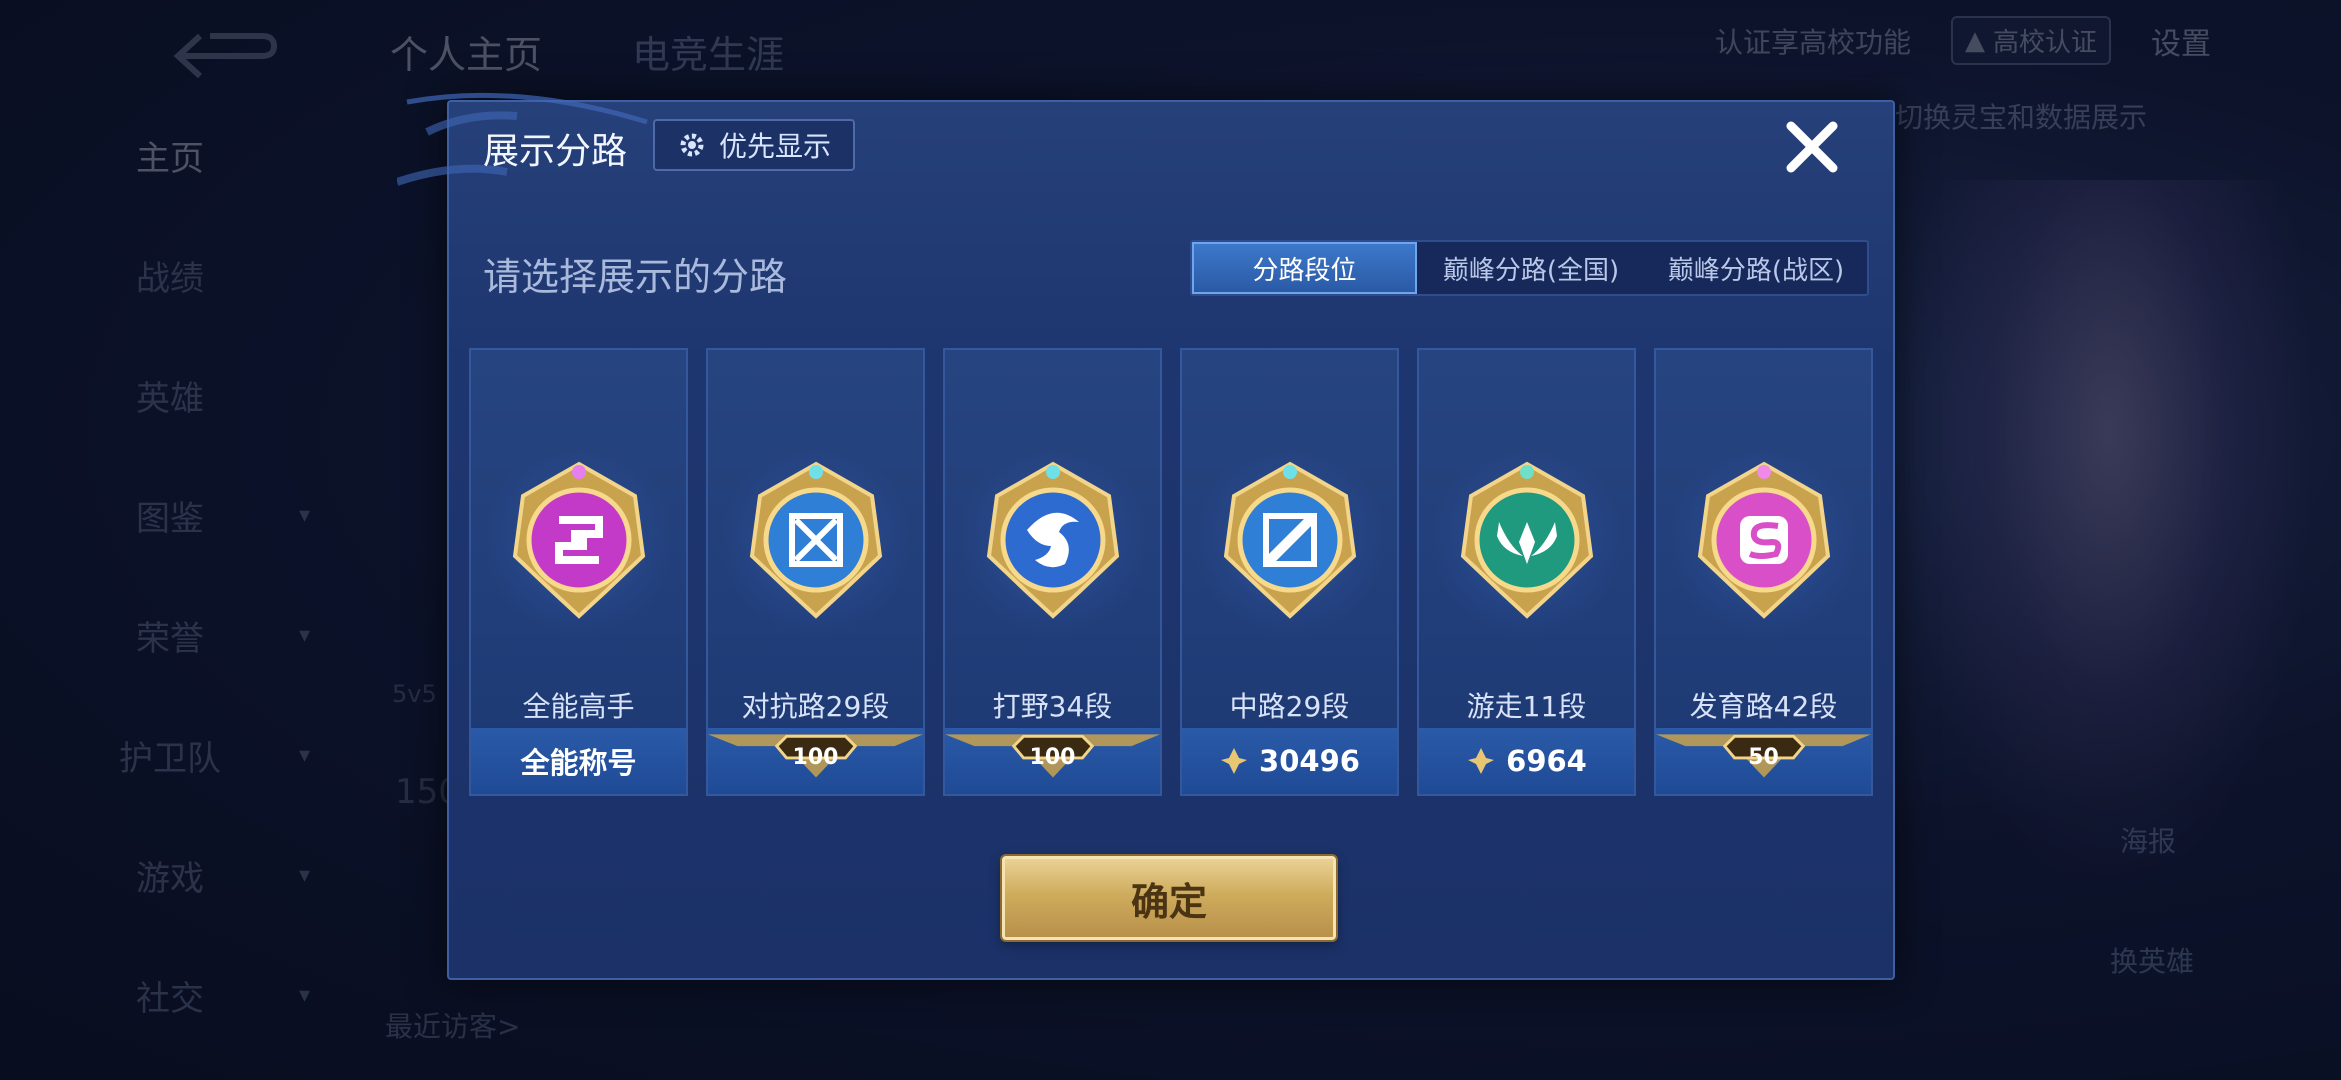 The width and height of the screenshot is (2341, 1080). I want to click on card-footer: 50, so click(1763, 761).